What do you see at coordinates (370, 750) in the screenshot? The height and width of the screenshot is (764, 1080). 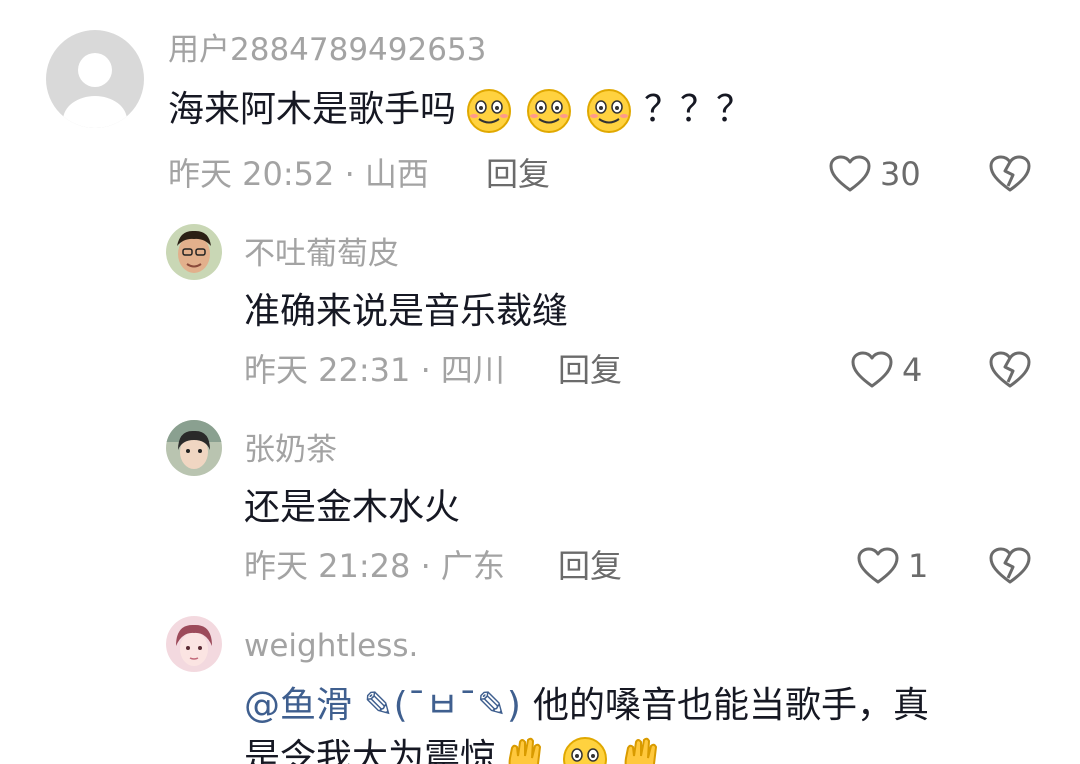 I see `comment-body-line2: 是令我大为震惊` at bounding box center [370, 750].